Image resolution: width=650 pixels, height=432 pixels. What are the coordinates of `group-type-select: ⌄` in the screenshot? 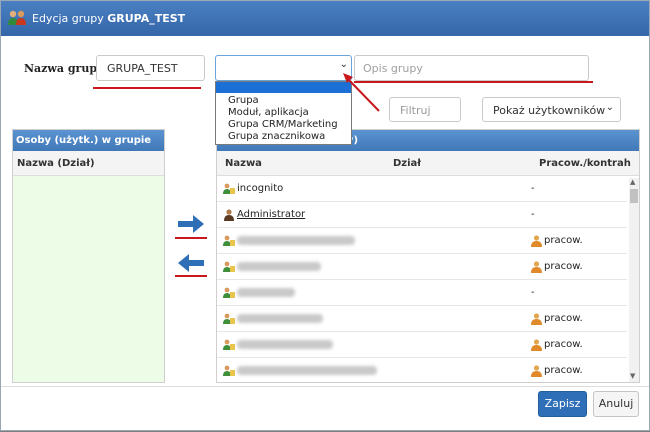 It's located at (283, 68).